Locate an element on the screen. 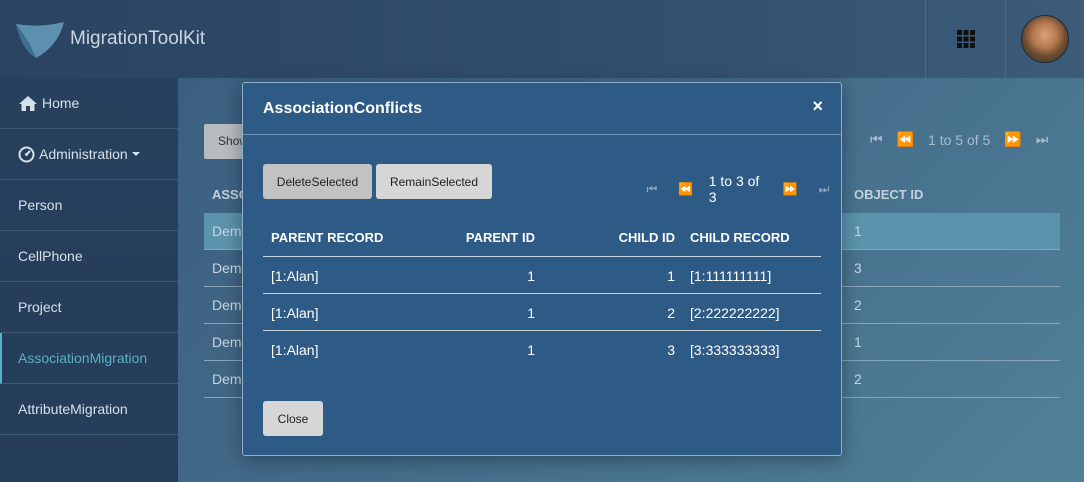 The height and width of the screenshot is (482, 1084). app-title: MigrationToolKit is located at coordinates (138, 38).